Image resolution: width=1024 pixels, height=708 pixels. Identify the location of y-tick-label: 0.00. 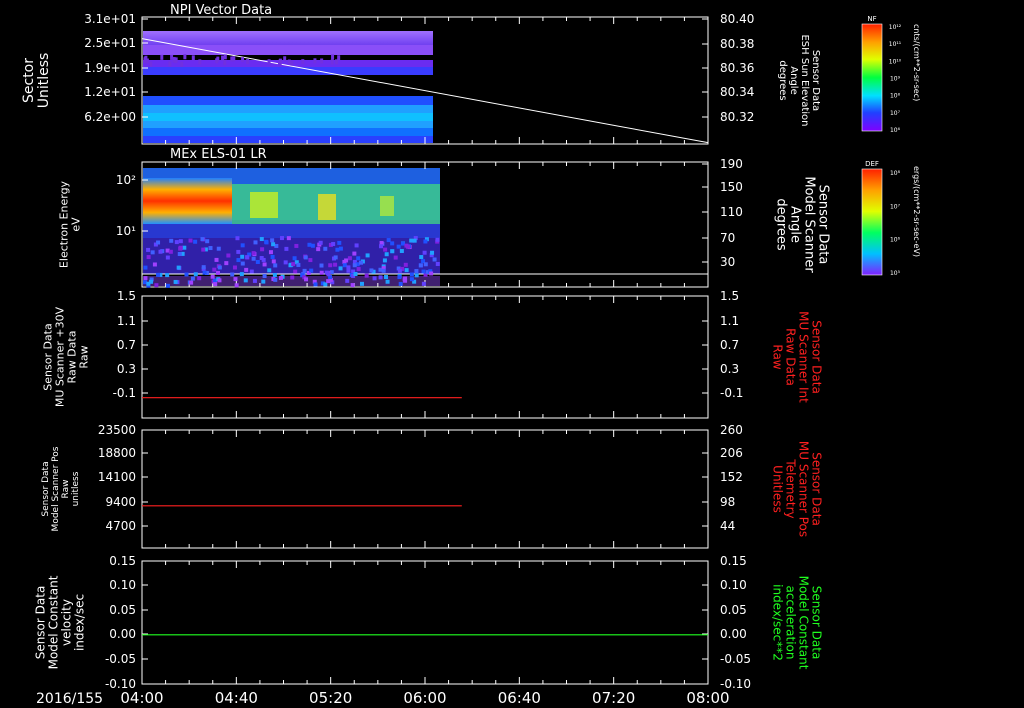
(122, 634).